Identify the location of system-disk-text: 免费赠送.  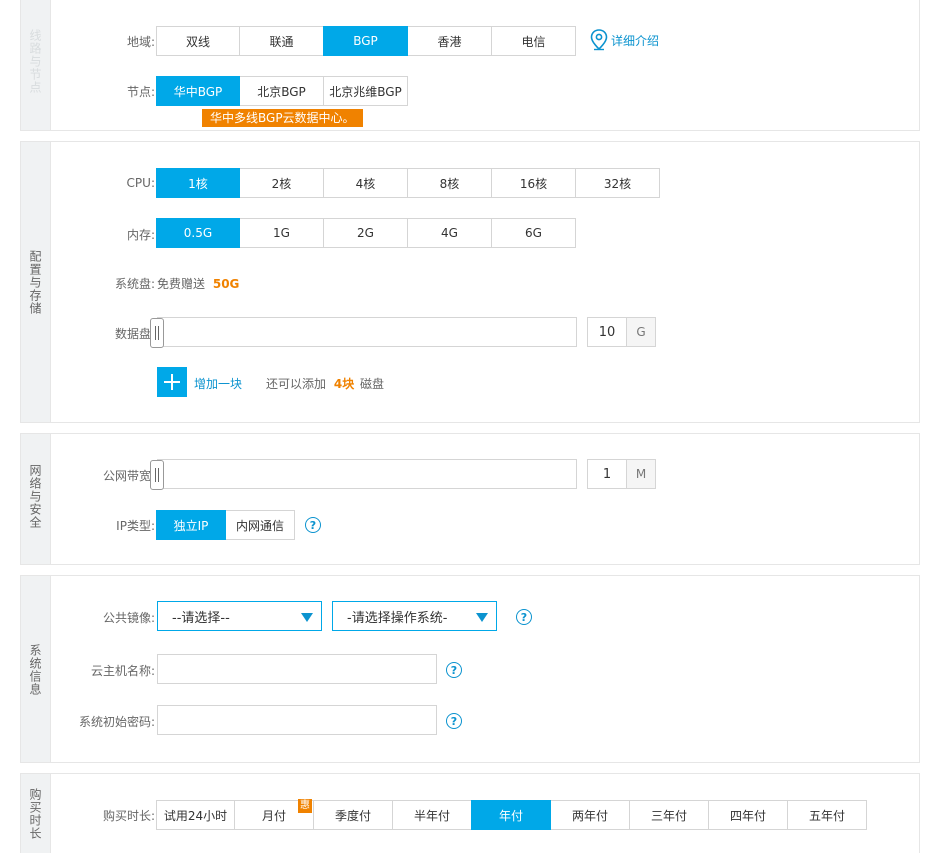
(181, 284).